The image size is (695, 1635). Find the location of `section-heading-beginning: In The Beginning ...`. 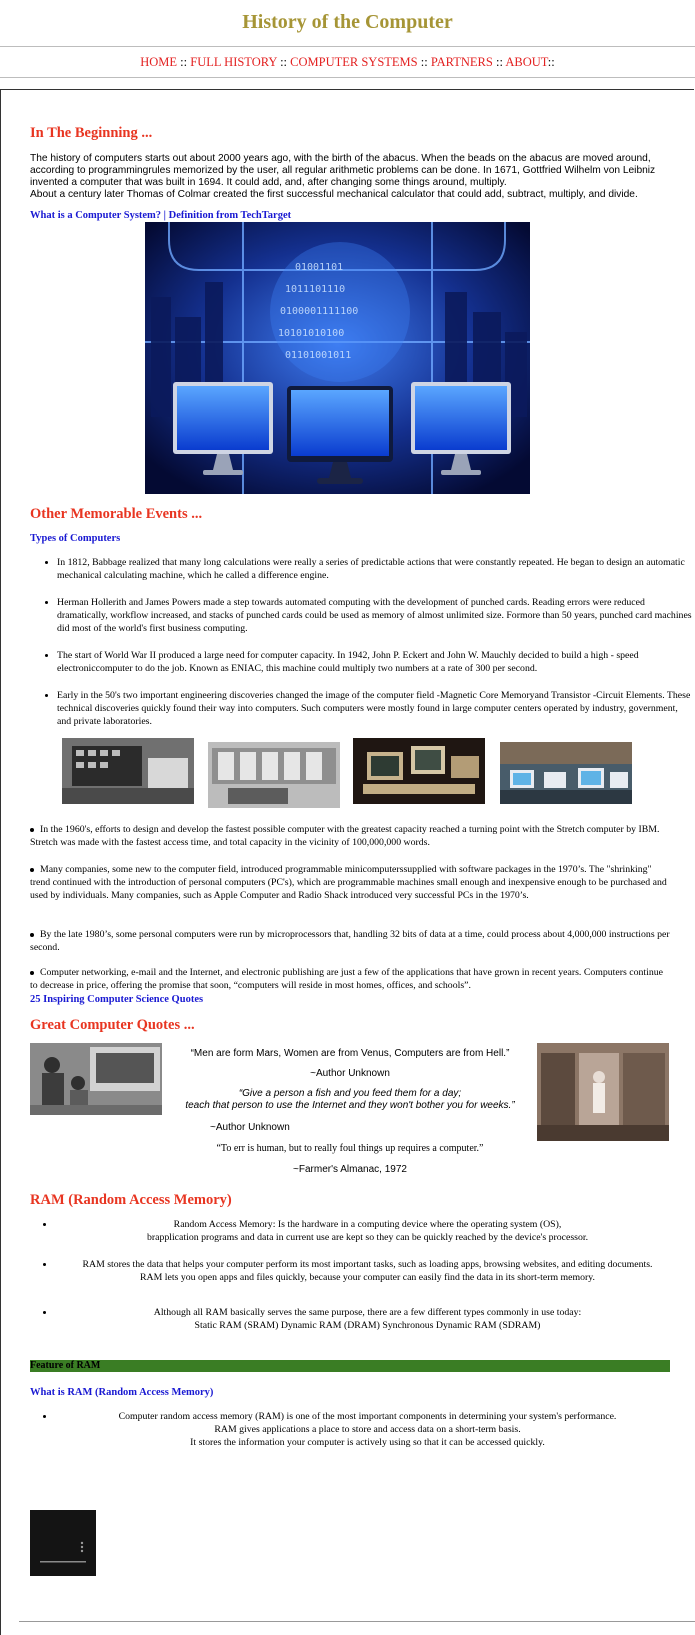

section-heading-beginning: In The Beginning ... is located at coordinates (91, 133).